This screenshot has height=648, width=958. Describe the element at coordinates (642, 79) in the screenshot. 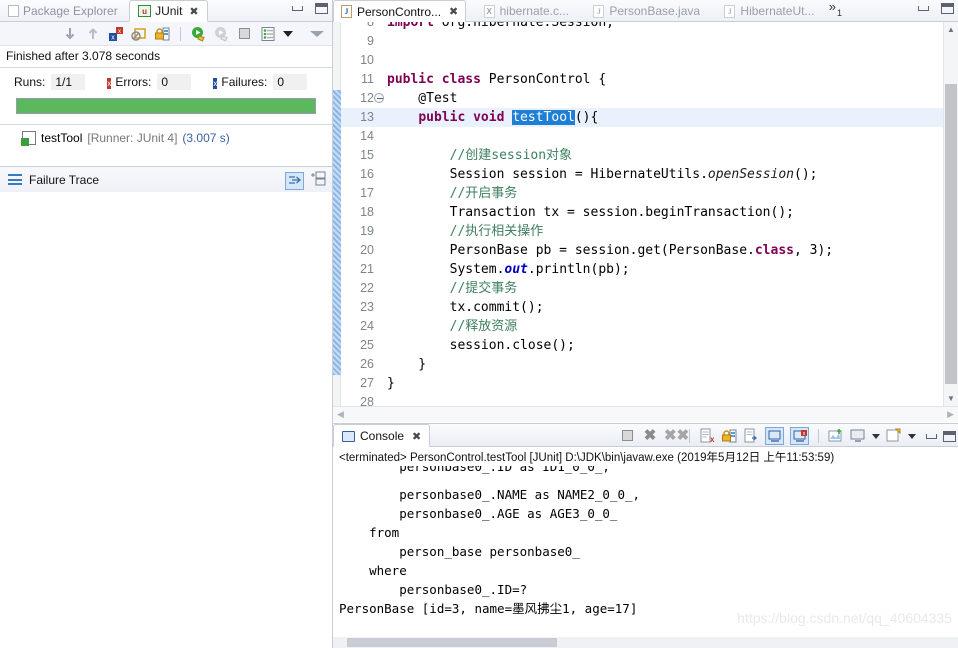

I see `code-line: 11 public class PersonControl {` at that location.